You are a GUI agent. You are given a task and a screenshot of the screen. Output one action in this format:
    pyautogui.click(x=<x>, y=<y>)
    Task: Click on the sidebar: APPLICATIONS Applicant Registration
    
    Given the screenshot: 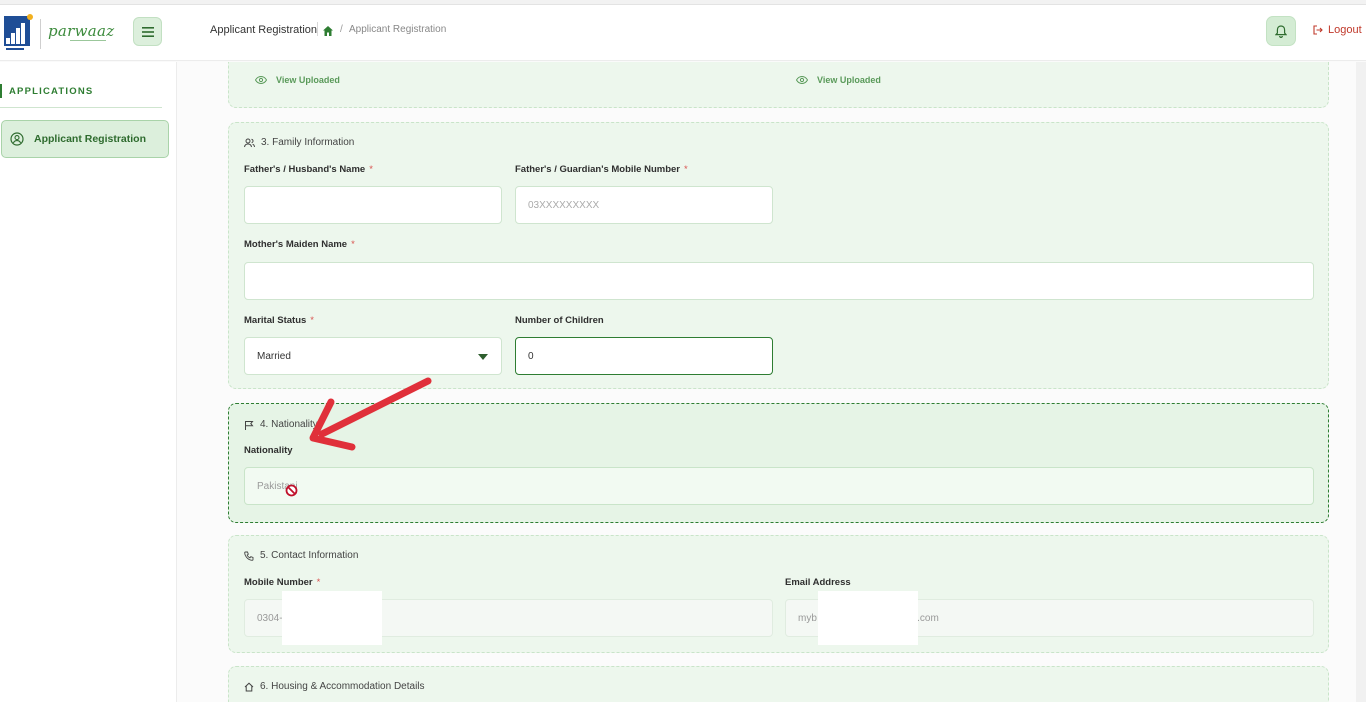 What is the action you would take?
    pyautogui.click(x=88, y=382)
    